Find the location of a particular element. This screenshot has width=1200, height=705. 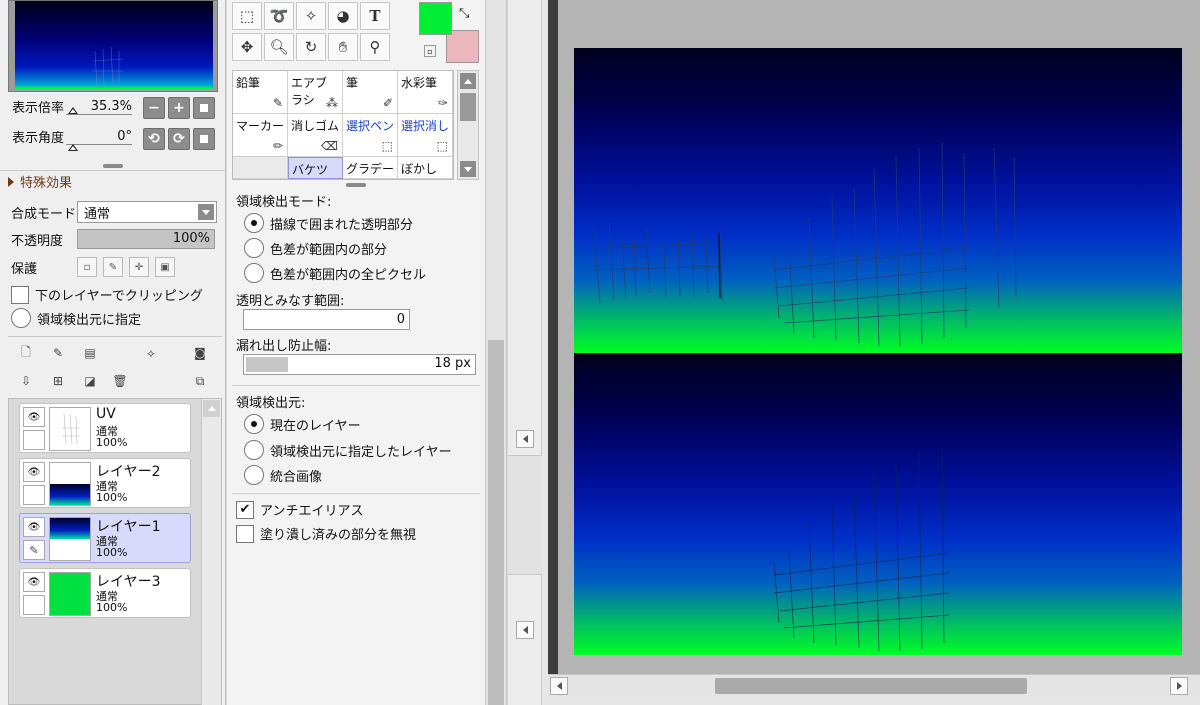

layer-mask-icon: ⟡ is located at coordinates (151, 353).